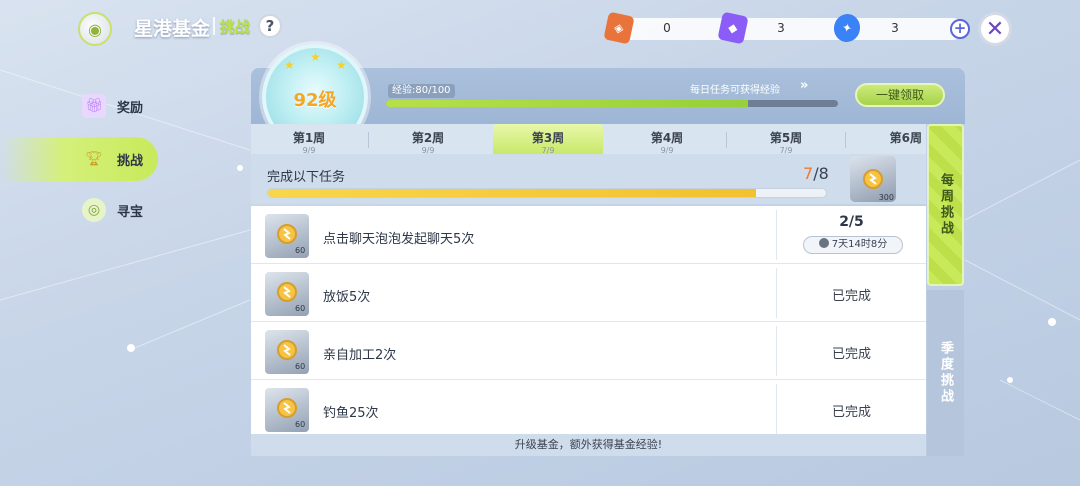  I want to click on goal-count: 7/8, so click(816, 173).